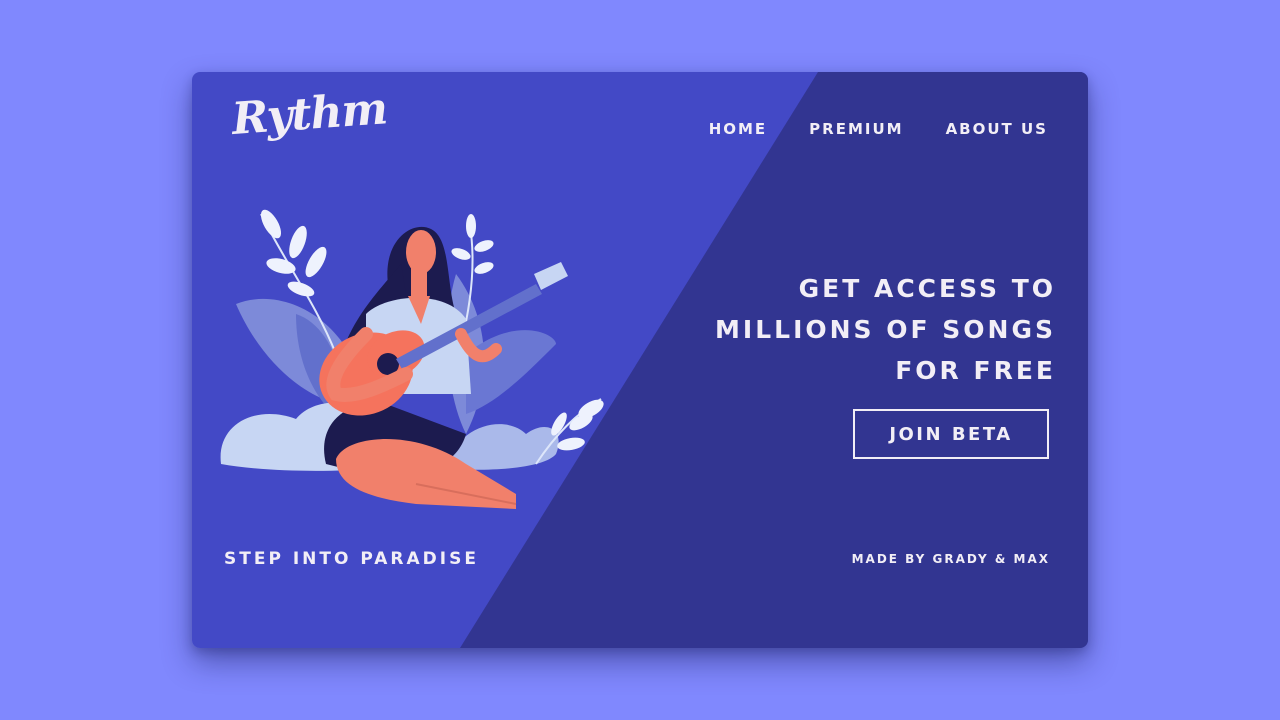  What do you see at coordinates (309, 114) in the screenshot?
I see `brand-logo: Rythm` at bounding box center [309, 114].